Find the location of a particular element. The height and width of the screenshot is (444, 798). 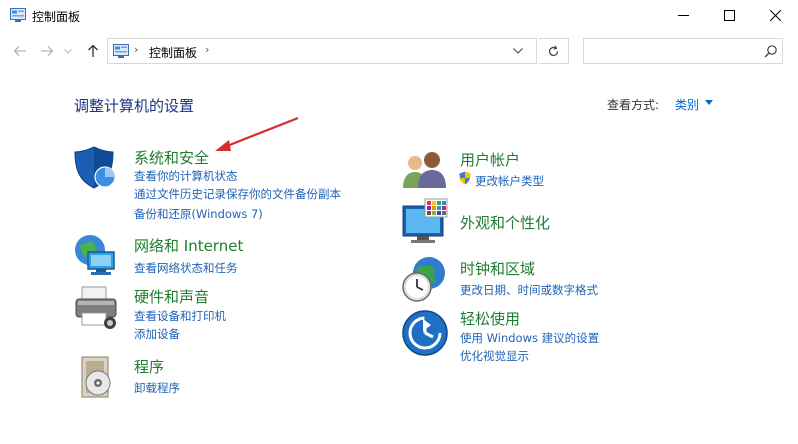

category-hardware-sound-title: 硬件和声音 is located at coordinates (171, 296).